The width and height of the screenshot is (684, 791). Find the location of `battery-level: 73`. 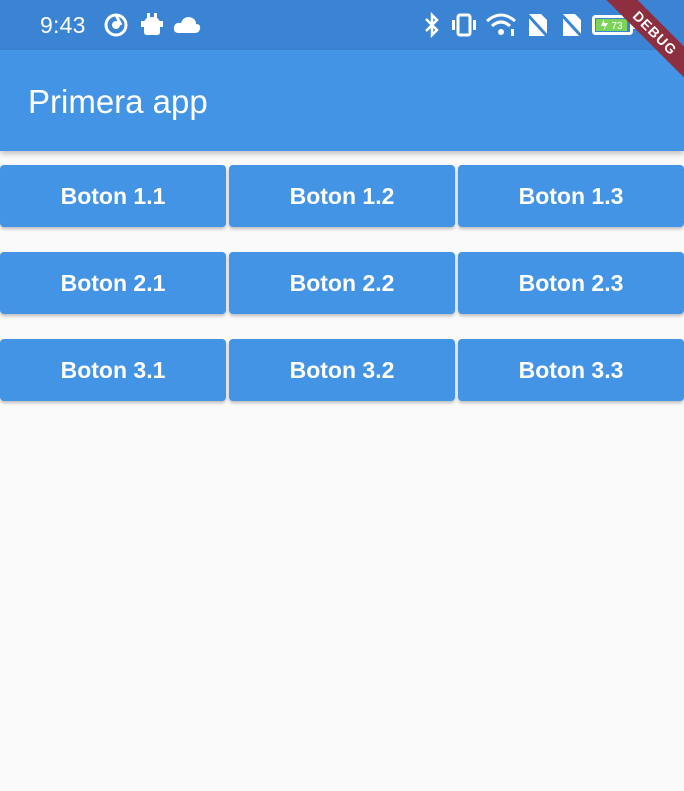

battery-level: 73 is located at coordinates (617, 26).